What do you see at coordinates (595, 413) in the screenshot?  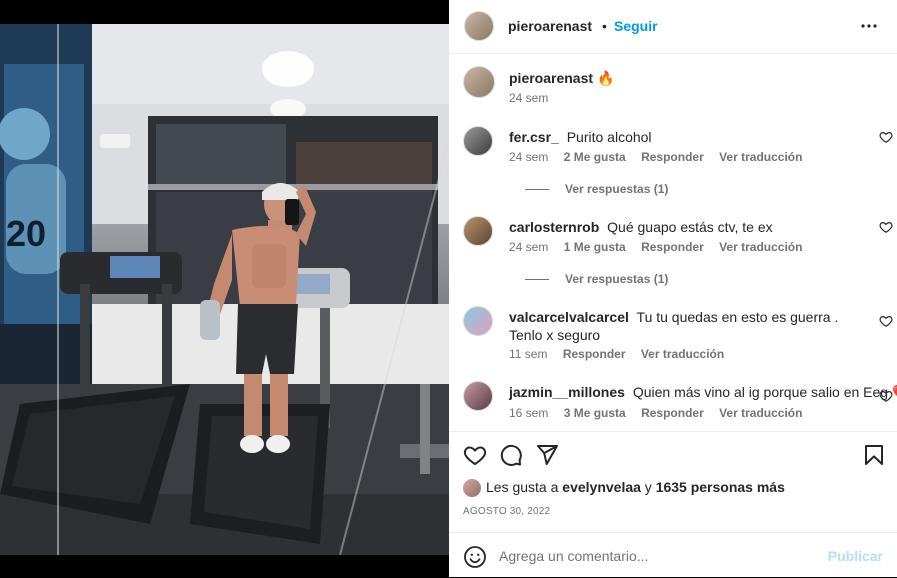 I see `comment-likes: 3 Me gusta` at bounding box center [595, 413].